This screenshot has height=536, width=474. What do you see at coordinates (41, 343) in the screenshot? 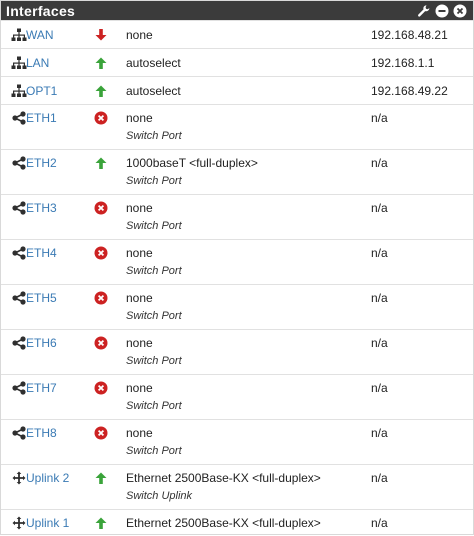
I see `interface-name-link: ETH6` at bounding box center [41, 343].